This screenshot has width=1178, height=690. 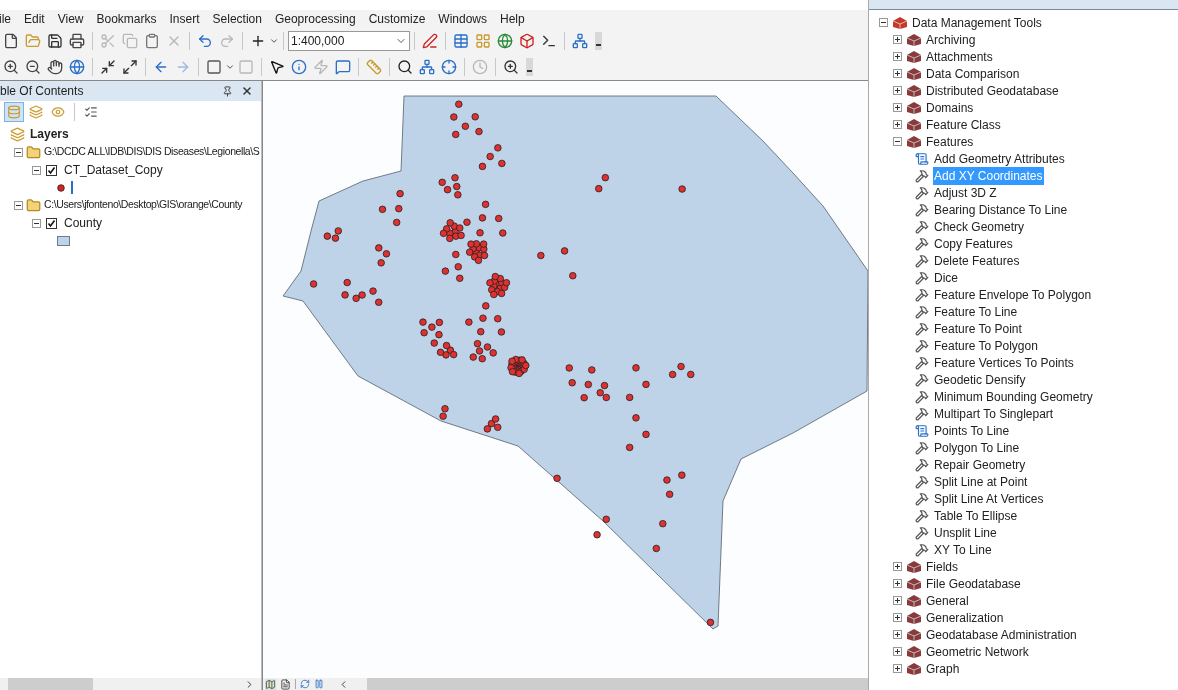 What do you see at coordinates (33, 205) in the screenshot?
I see `folder-icon` at bounding box center [33, 205].